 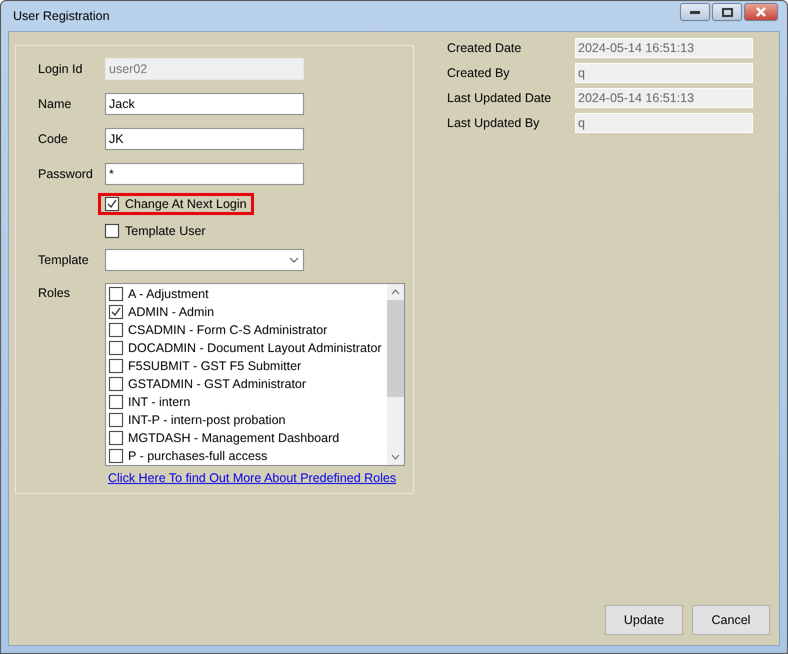 I want to click on role-item: INT - intern, so click(x=248, y=402).